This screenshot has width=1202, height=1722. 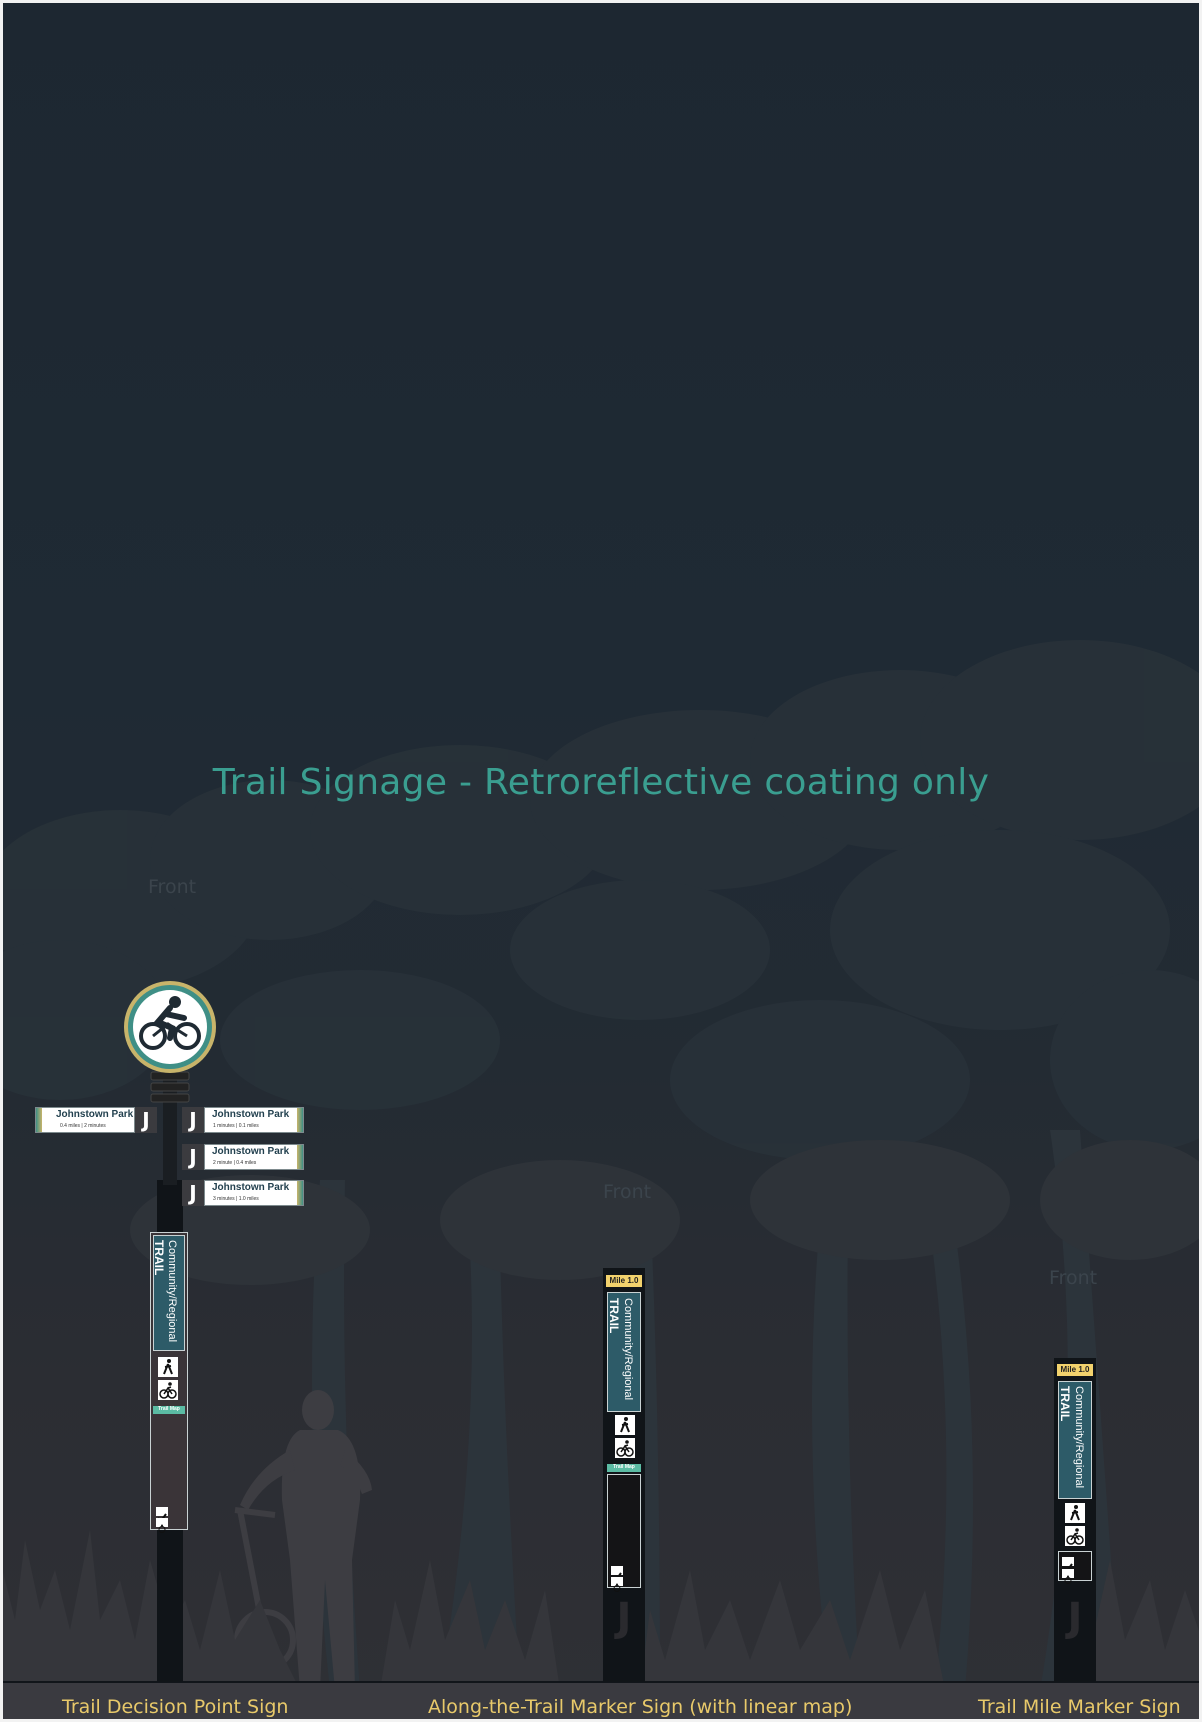 I want to click on linear-map-panel, so click(x=624, y=1533).